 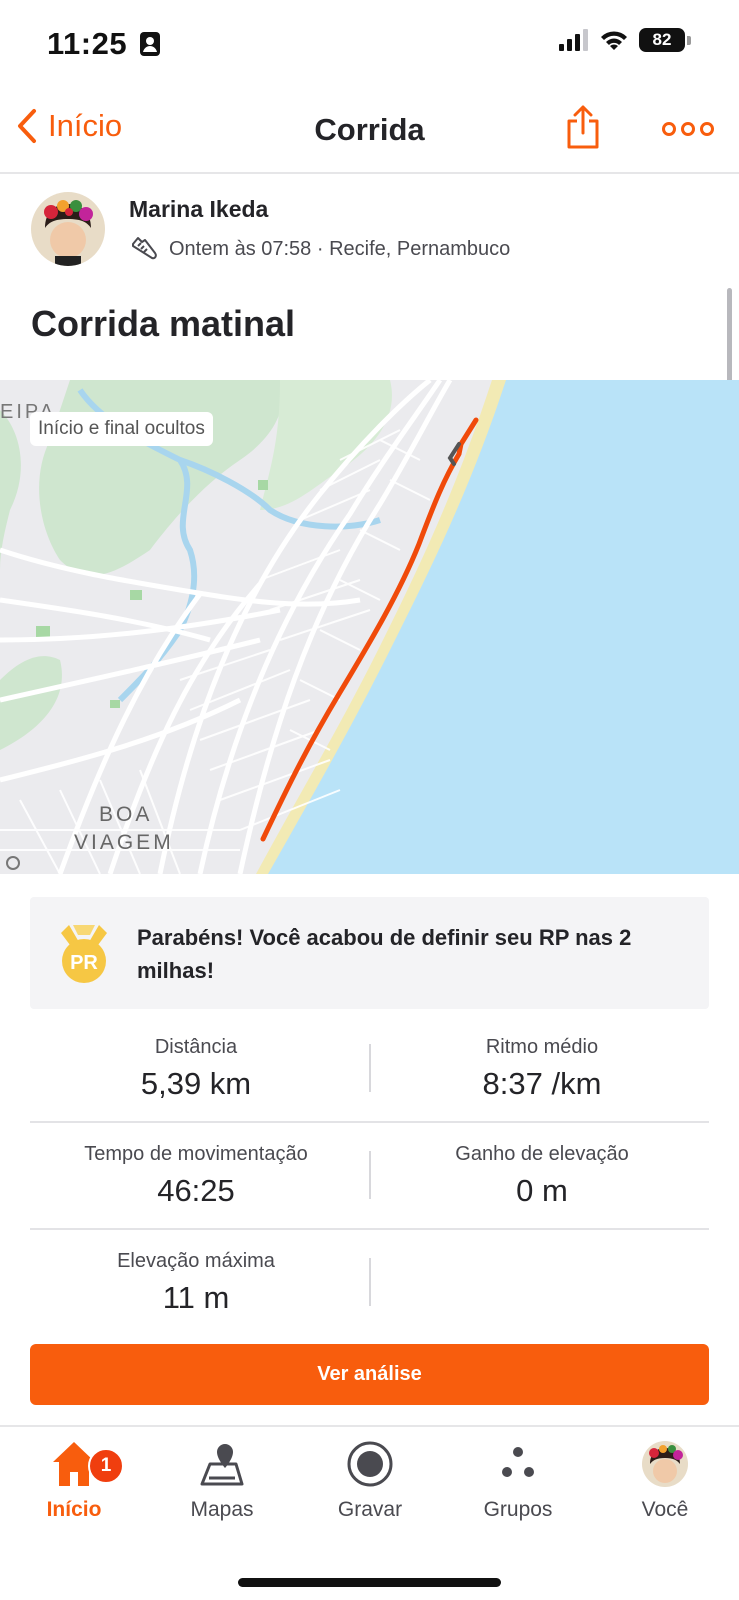 I want to click on stat-label-distance: Distância, so click(x=196, y=1047).